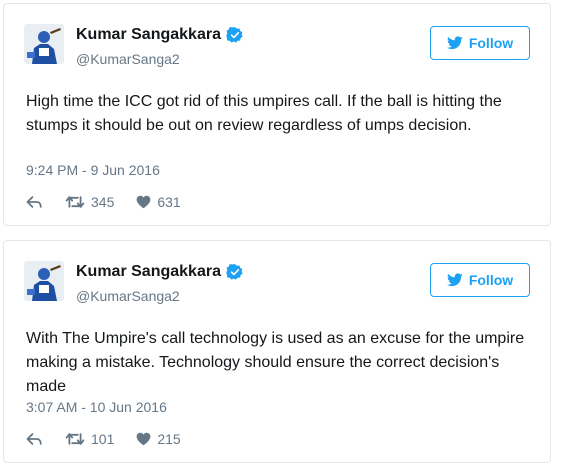 The image size is (575, 471). Describe the element at coordinates (103, 202) in the screenshot. I see `retweet-count: 345` at that location.